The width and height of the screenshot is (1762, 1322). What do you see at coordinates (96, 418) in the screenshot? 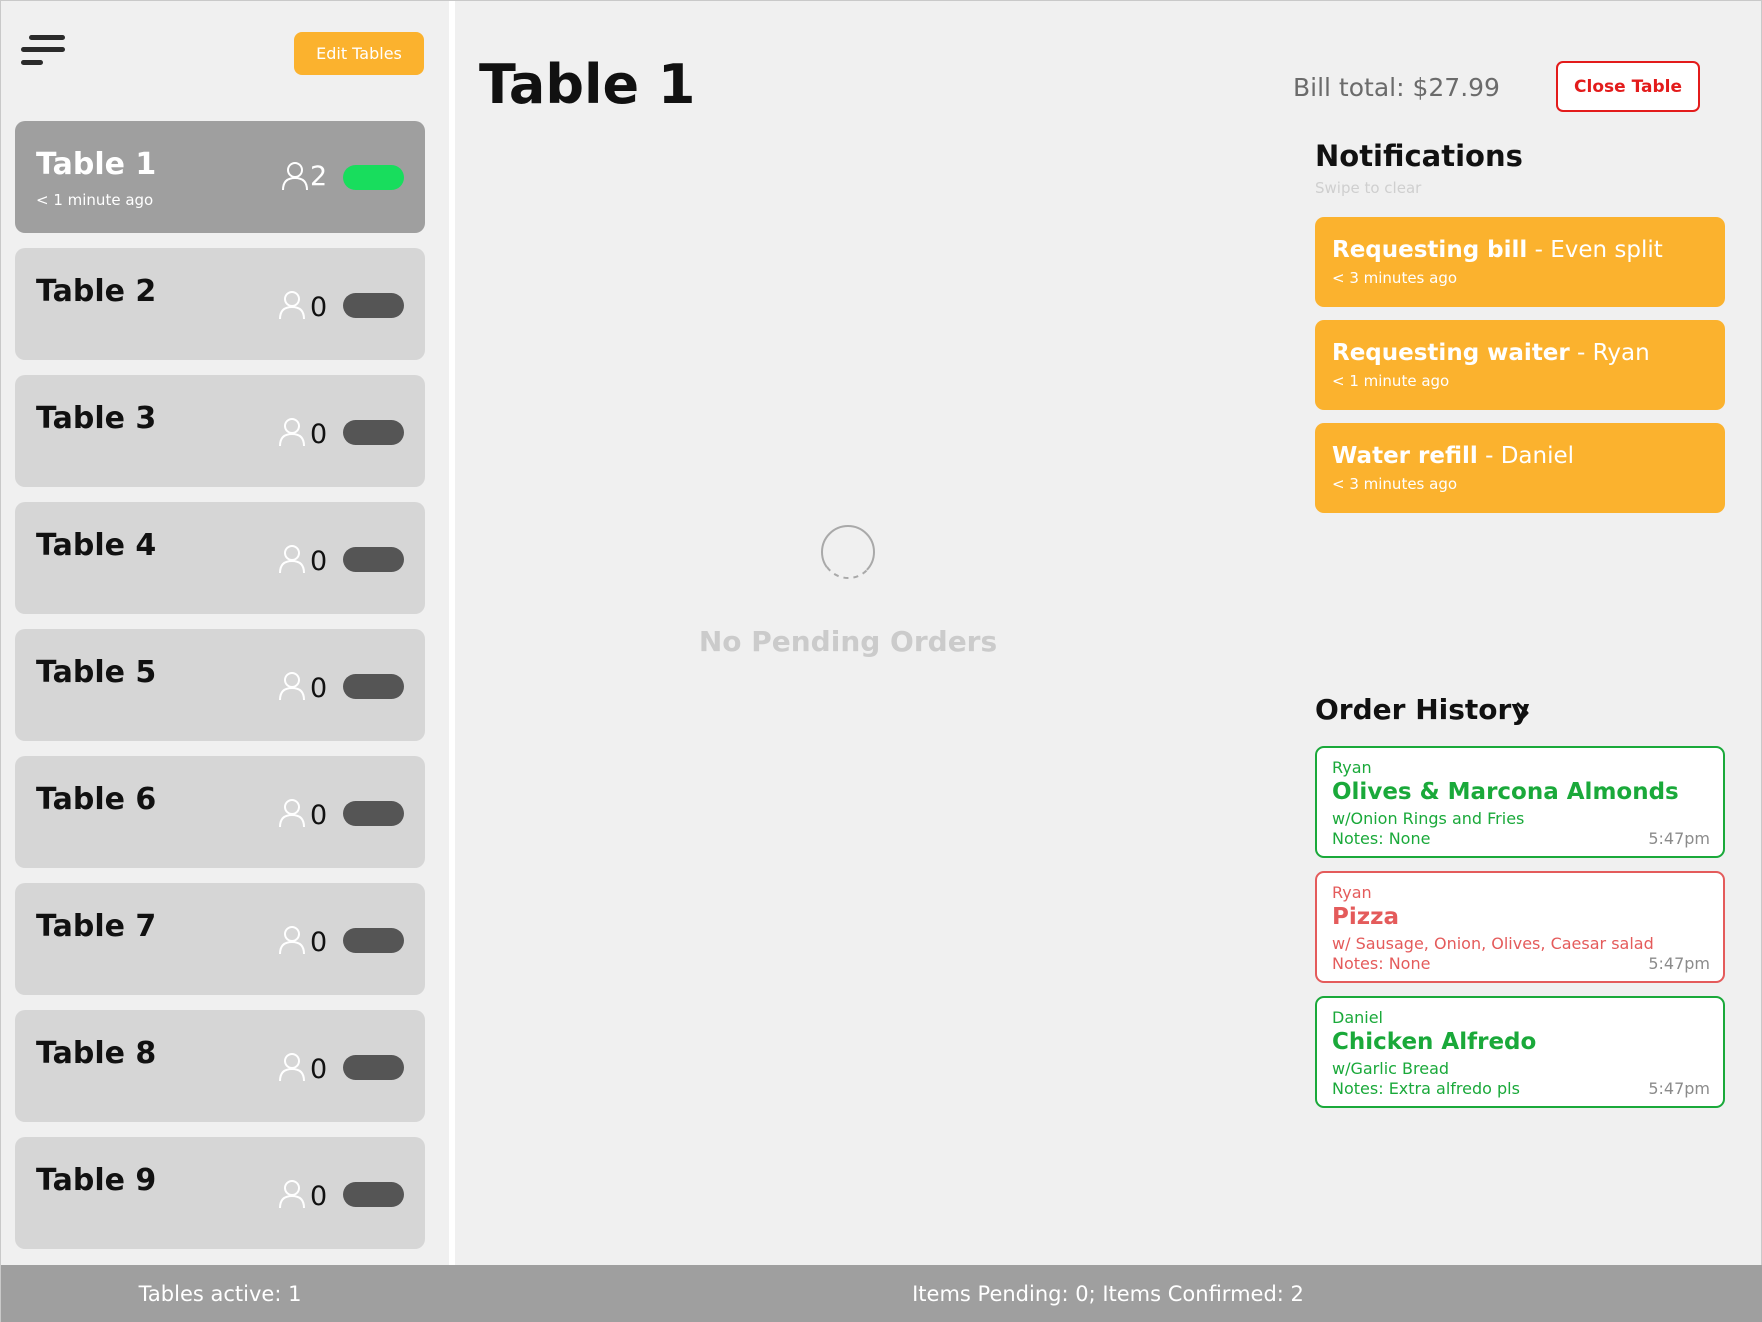
I see `table-name: Table 3` at bounding box center [96, 418].